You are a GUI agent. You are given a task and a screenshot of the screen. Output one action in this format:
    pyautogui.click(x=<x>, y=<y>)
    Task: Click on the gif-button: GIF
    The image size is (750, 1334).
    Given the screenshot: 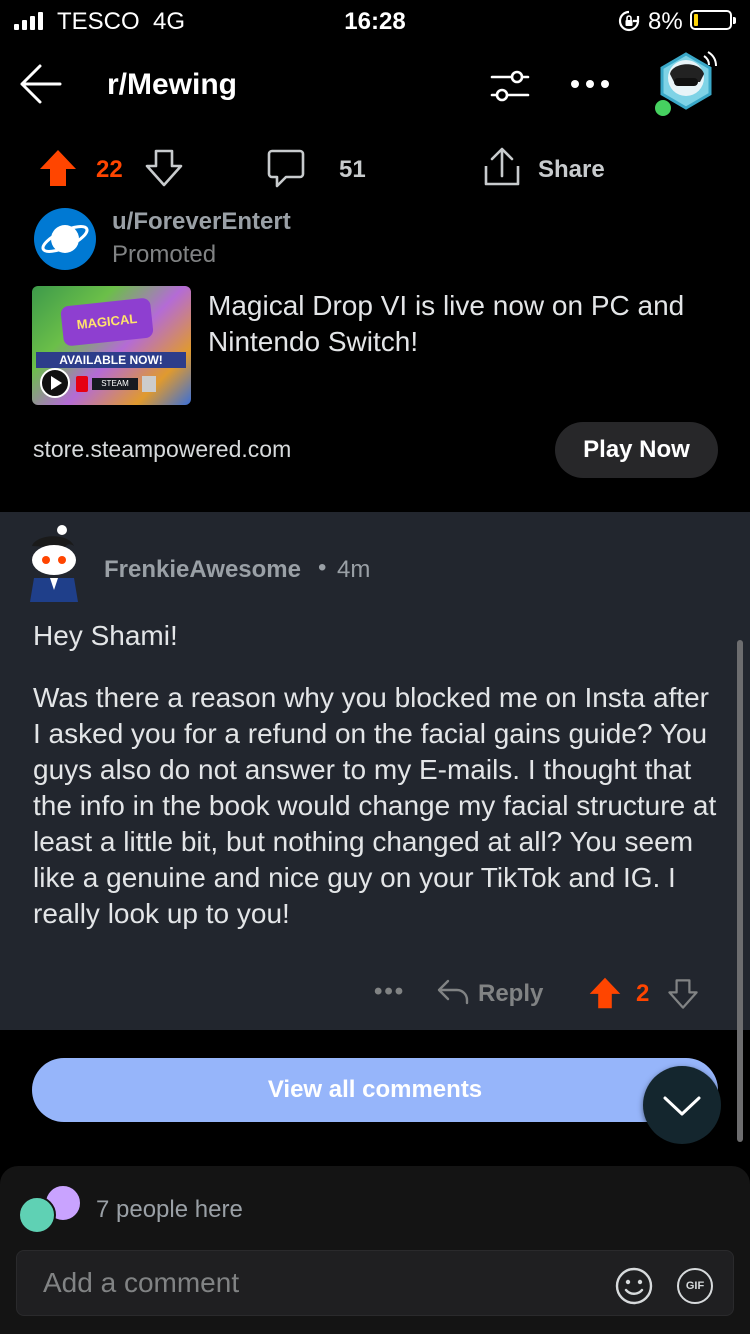 What is the action you would take?
    pyautogui.click(x=695, y=1286)
    